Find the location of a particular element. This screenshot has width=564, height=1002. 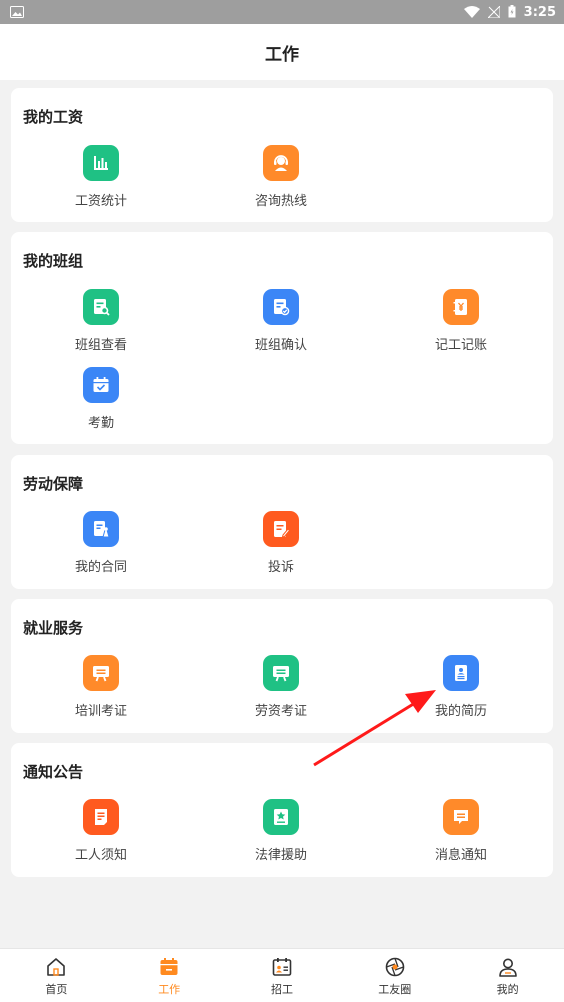

team-confirm-button: 班组确认 is located at coordinates (281, 324).